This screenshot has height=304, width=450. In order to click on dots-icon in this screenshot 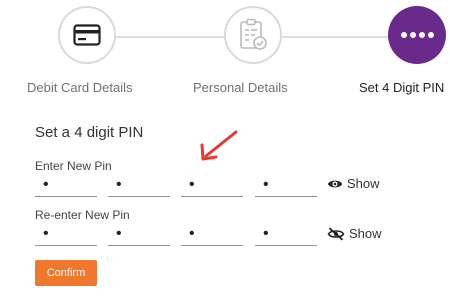, I will do `click(417, 35)`.